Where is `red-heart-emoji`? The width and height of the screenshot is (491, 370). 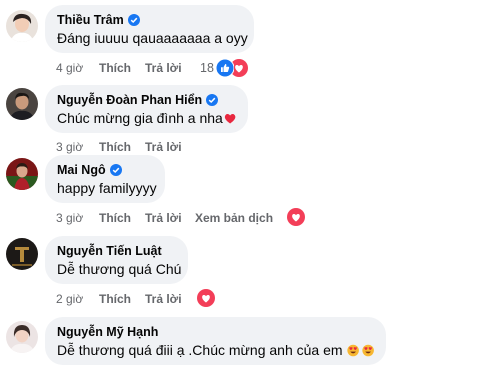
red-heart-emoji is located at coordinates (230, 119).